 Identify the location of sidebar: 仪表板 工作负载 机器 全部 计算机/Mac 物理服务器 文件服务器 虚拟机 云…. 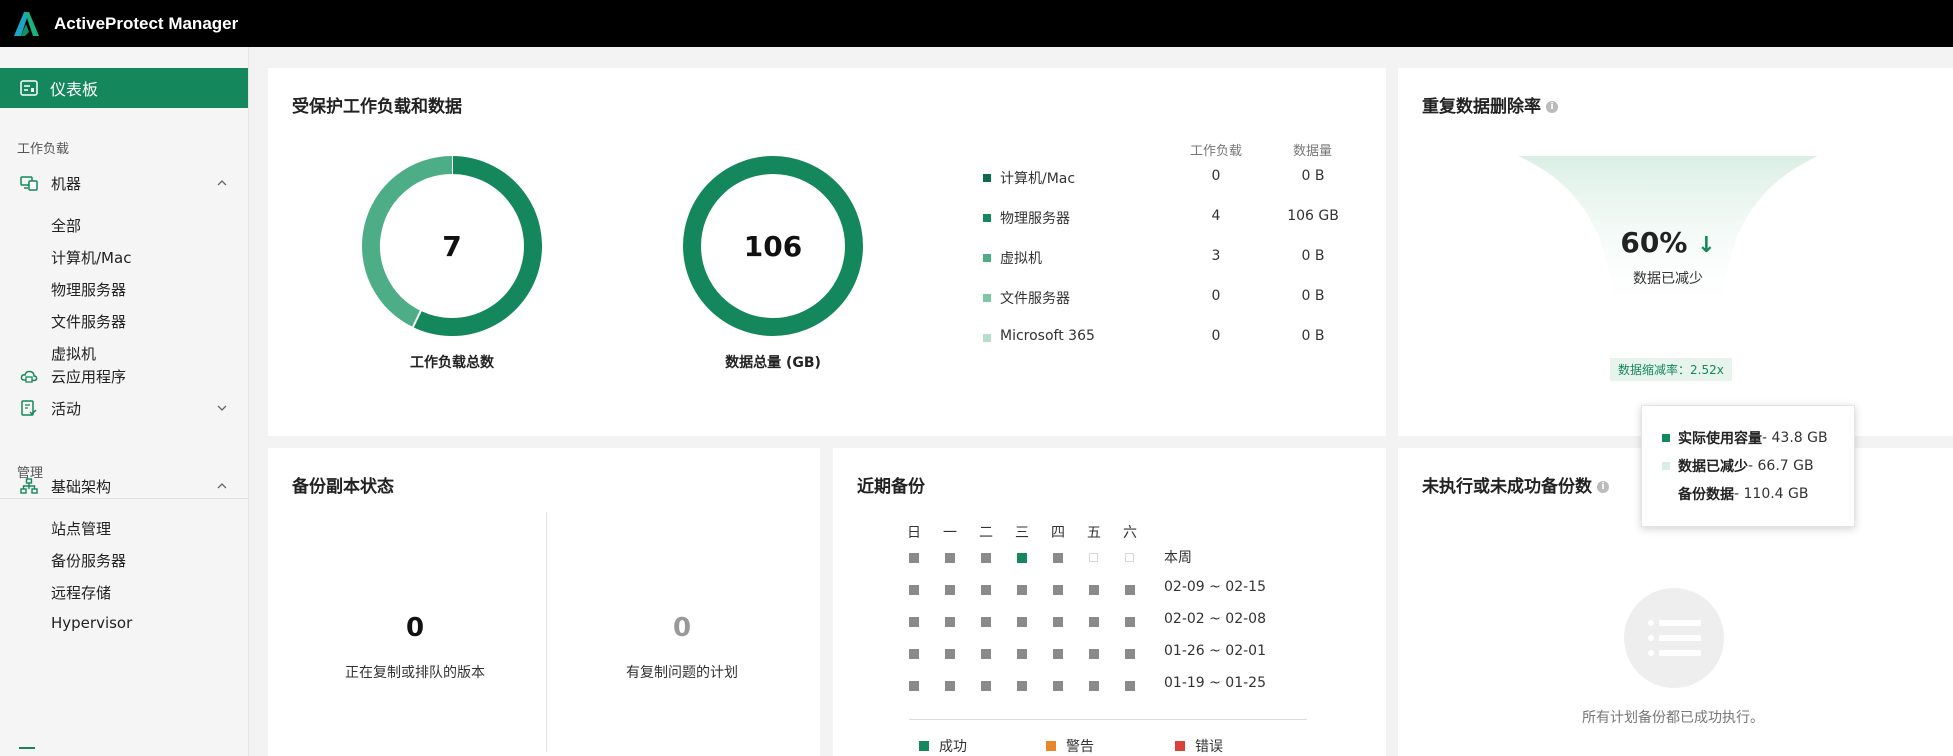
(124, 401).